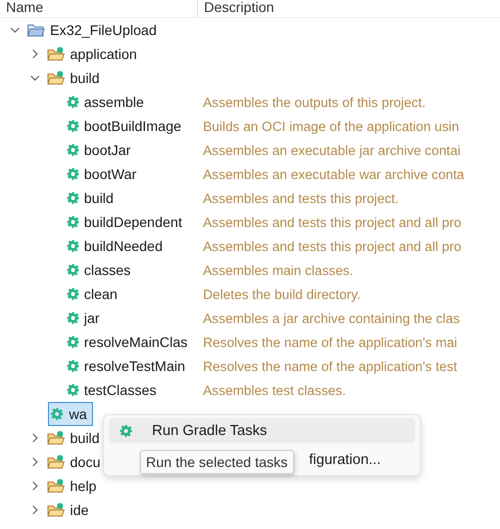  What do you see at coordinates (301, 198) in the screenshot?
I see `task-description: Assembles and tests this project.` at bounding box center [301, 198].